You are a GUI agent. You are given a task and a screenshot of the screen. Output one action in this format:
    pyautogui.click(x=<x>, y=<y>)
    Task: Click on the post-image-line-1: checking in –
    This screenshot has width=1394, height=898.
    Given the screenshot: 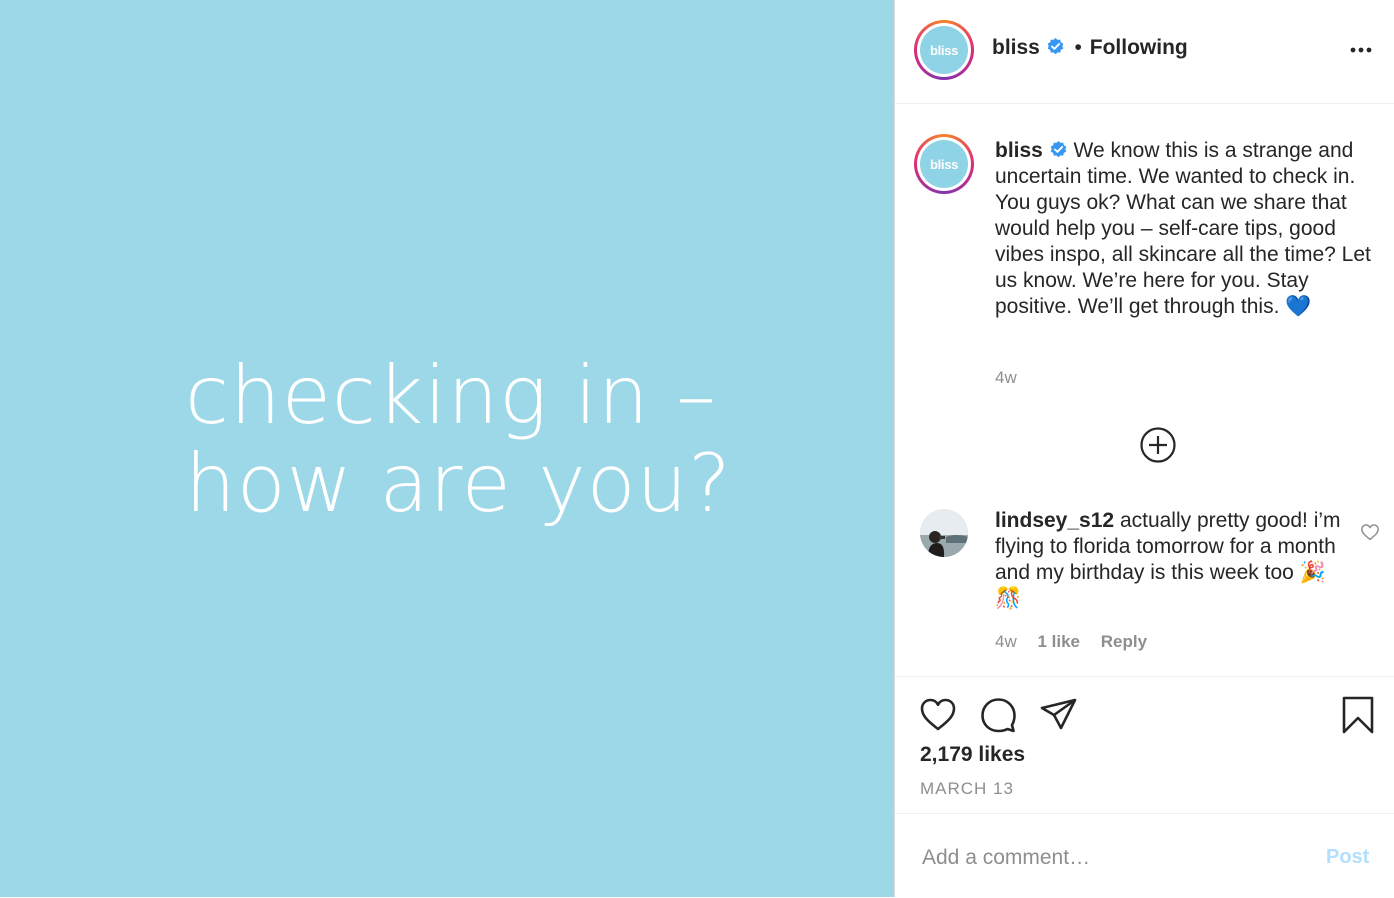 What is the action you would take?
    pyautogui.click(x=451, y=395)
    